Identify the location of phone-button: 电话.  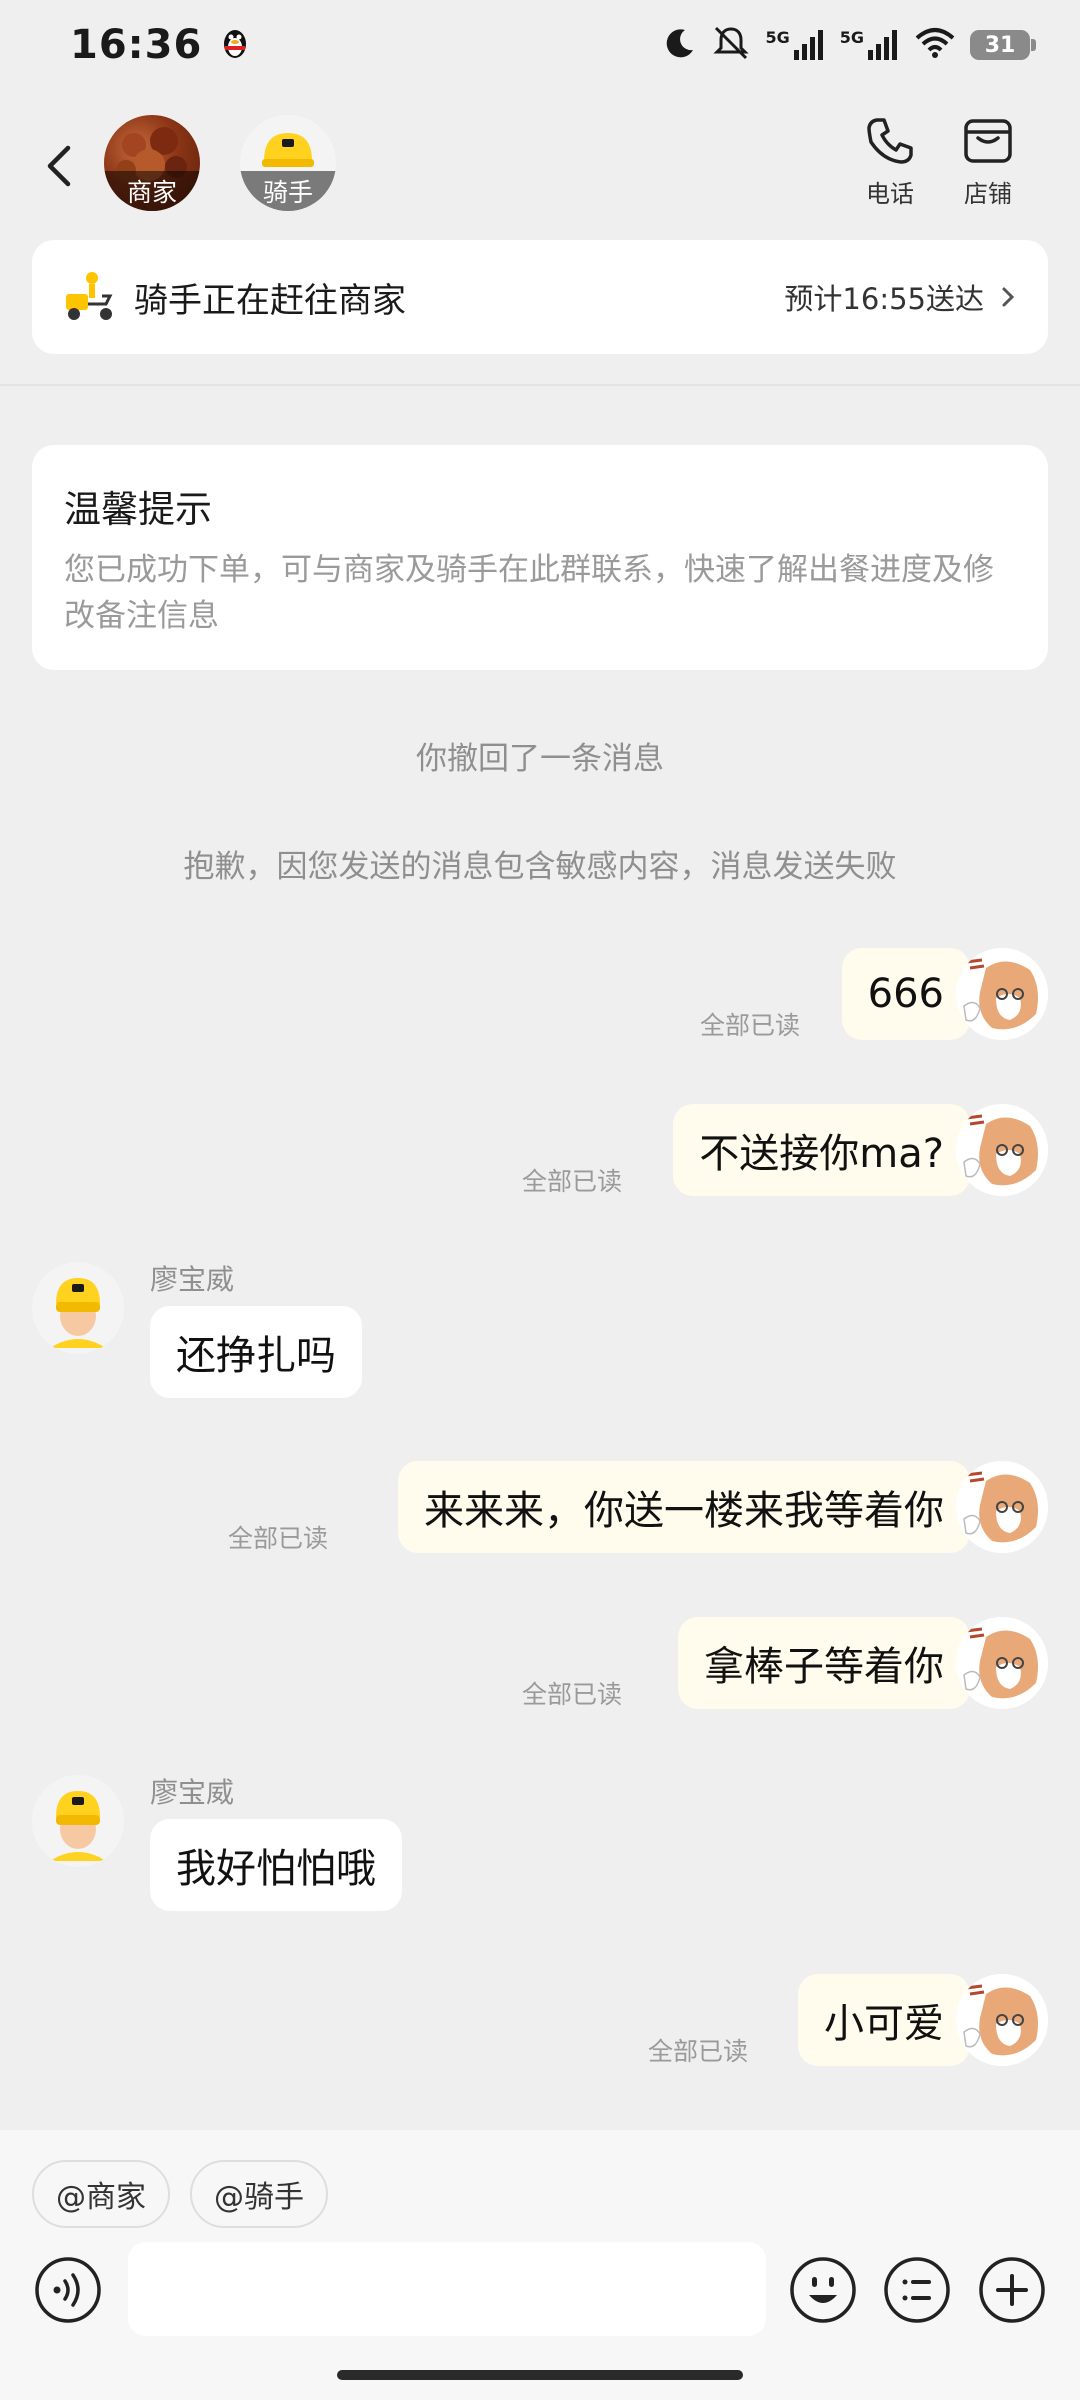
(890, 161).